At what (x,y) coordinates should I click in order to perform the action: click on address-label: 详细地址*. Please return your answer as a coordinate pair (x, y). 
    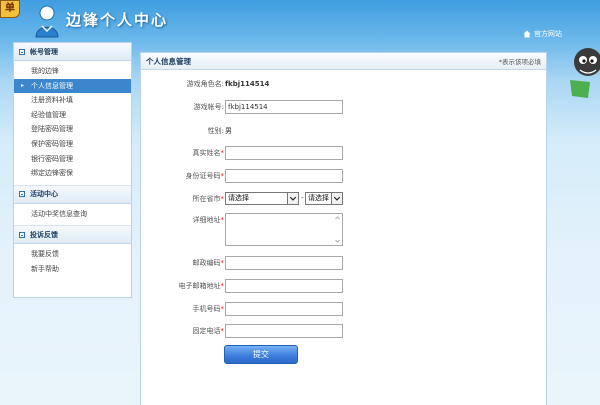
    Looking at the image, I should click on (174, 220).